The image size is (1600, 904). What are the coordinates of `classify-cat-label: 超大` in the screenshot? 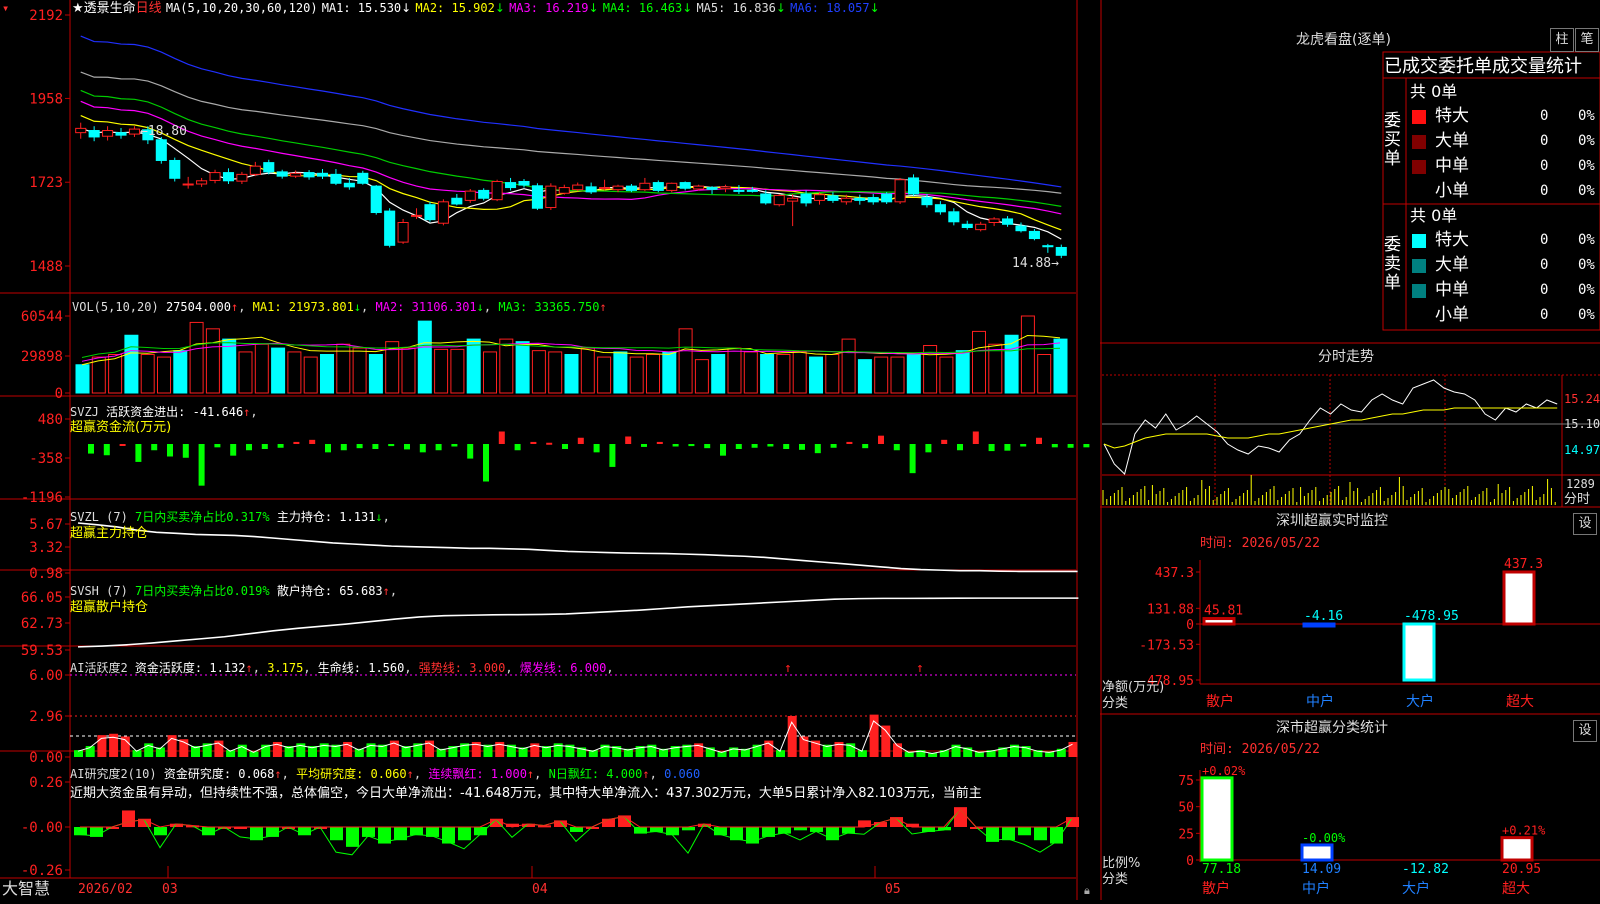 It's located at (1516, 889).